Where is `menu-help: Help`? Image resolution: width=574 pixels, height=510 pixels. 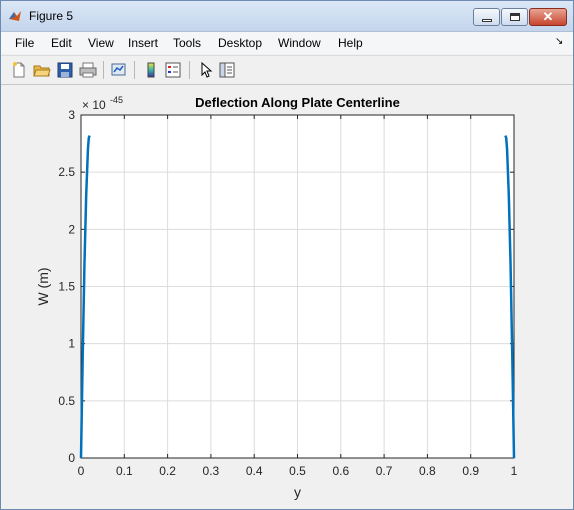
menu-help: Help is located at coordinates (350, 43).